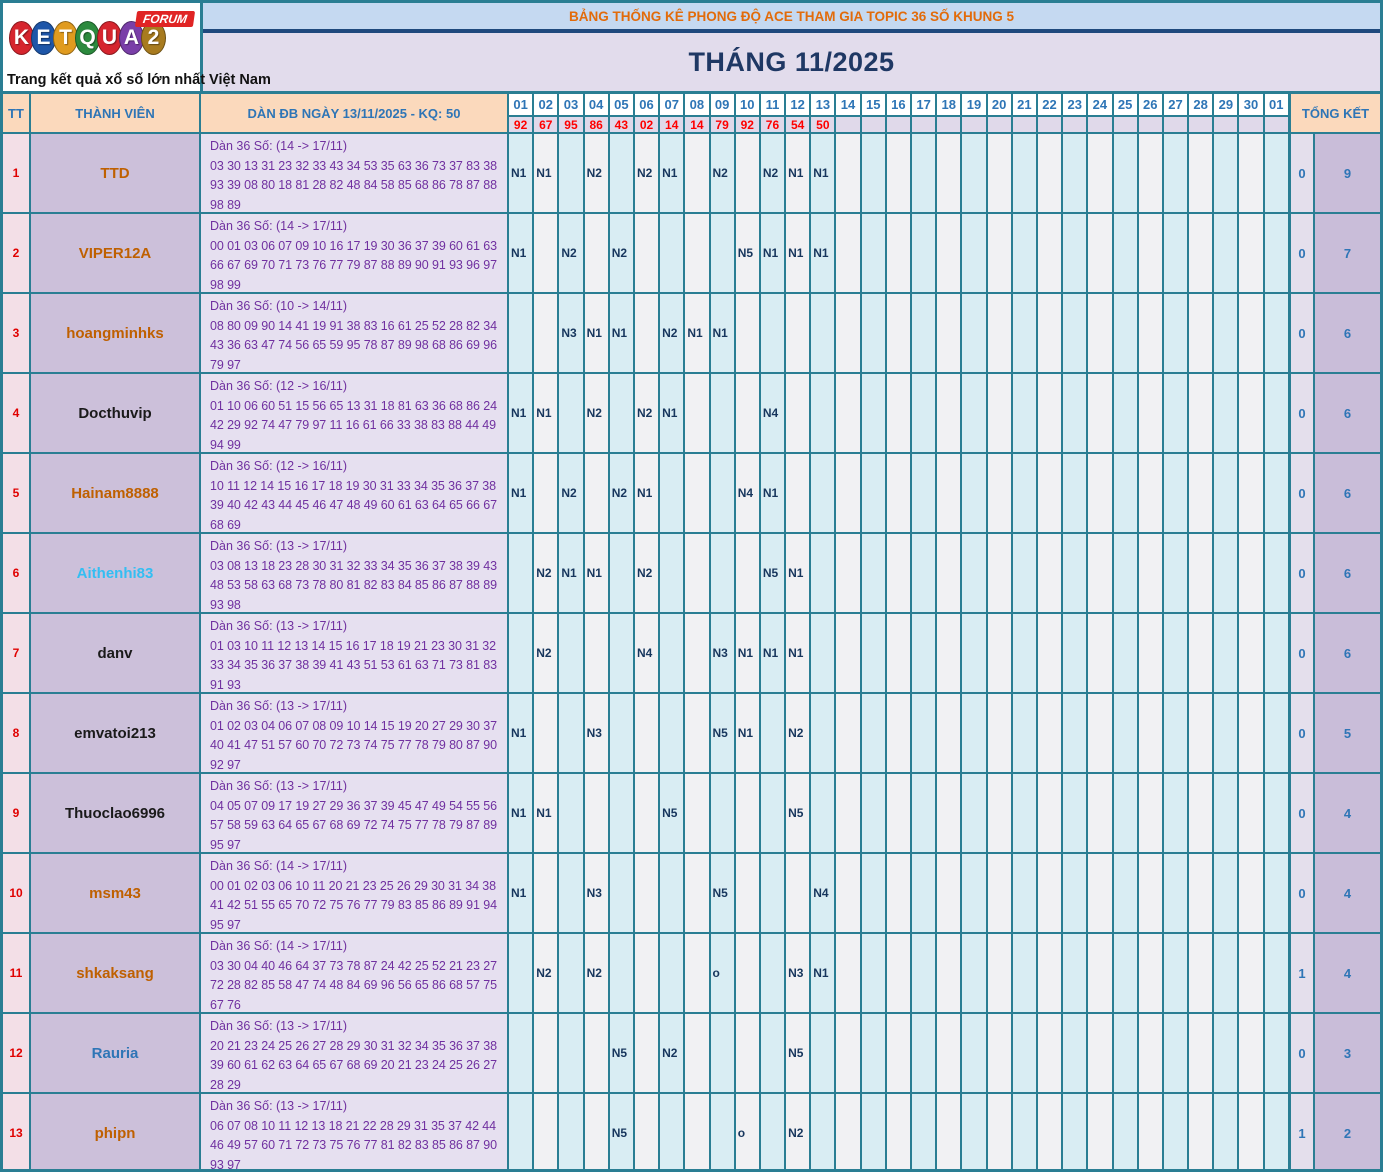 The width and height of the screenshot is (1383, 1172). I want to click on mark-day-3: N2, so click(572, 493).